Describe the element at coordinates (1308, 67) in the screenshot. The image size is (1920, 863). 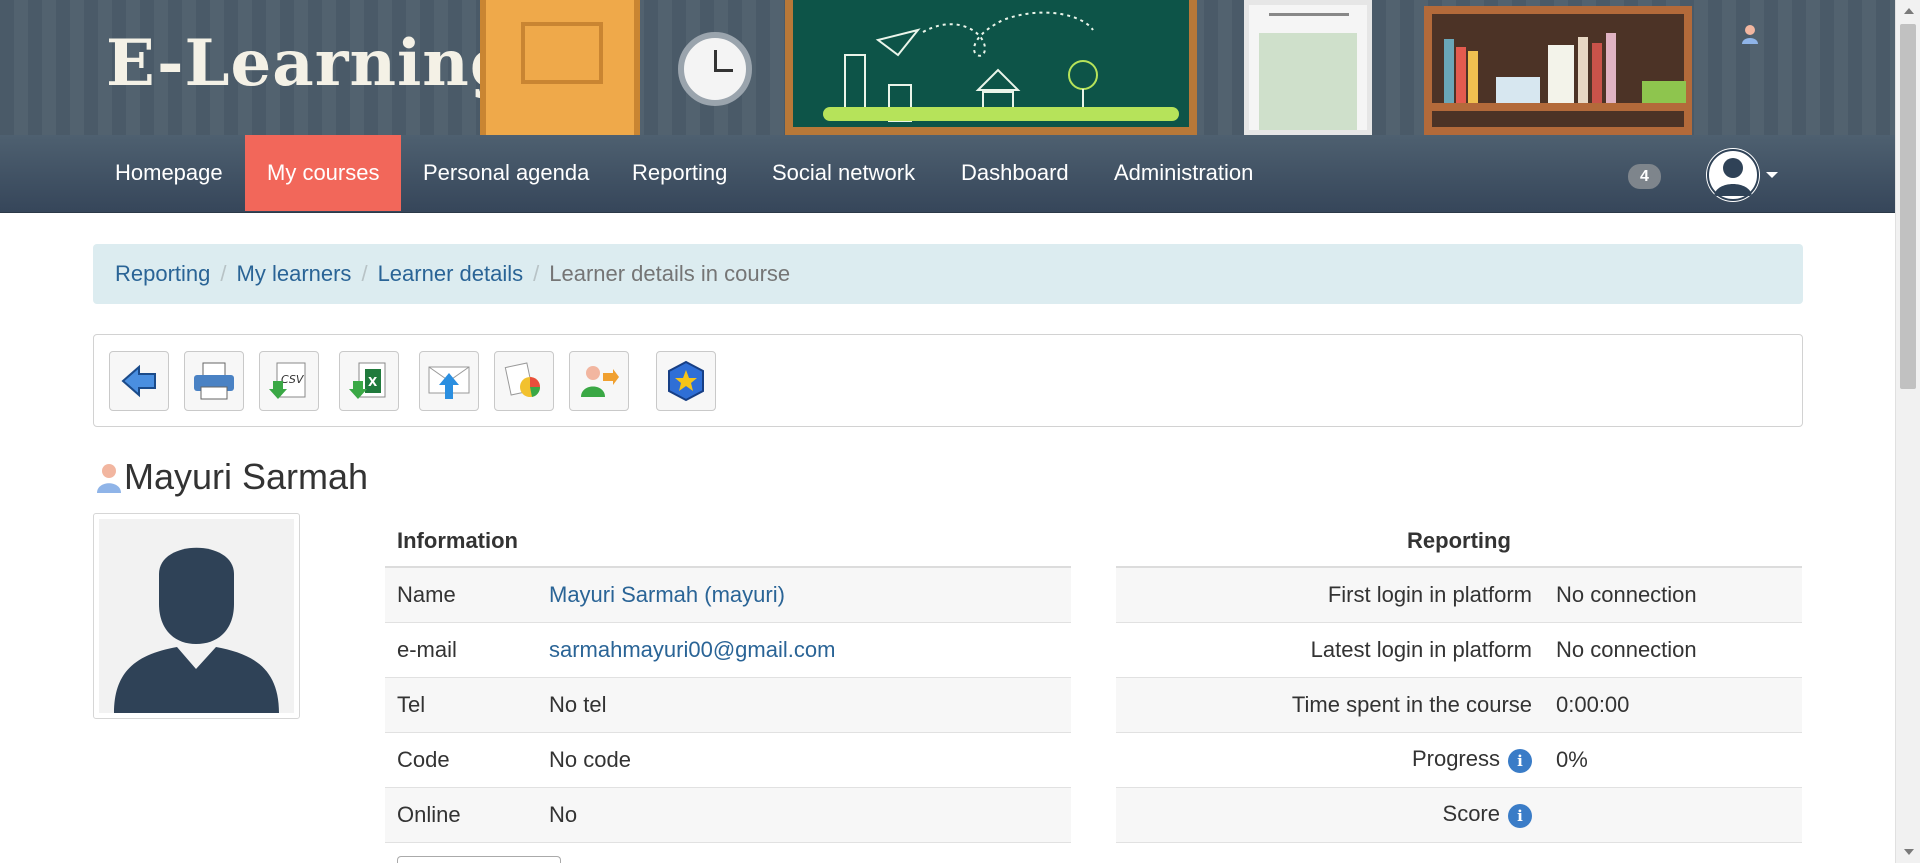
I see `banner-frame-illustration` at that location.